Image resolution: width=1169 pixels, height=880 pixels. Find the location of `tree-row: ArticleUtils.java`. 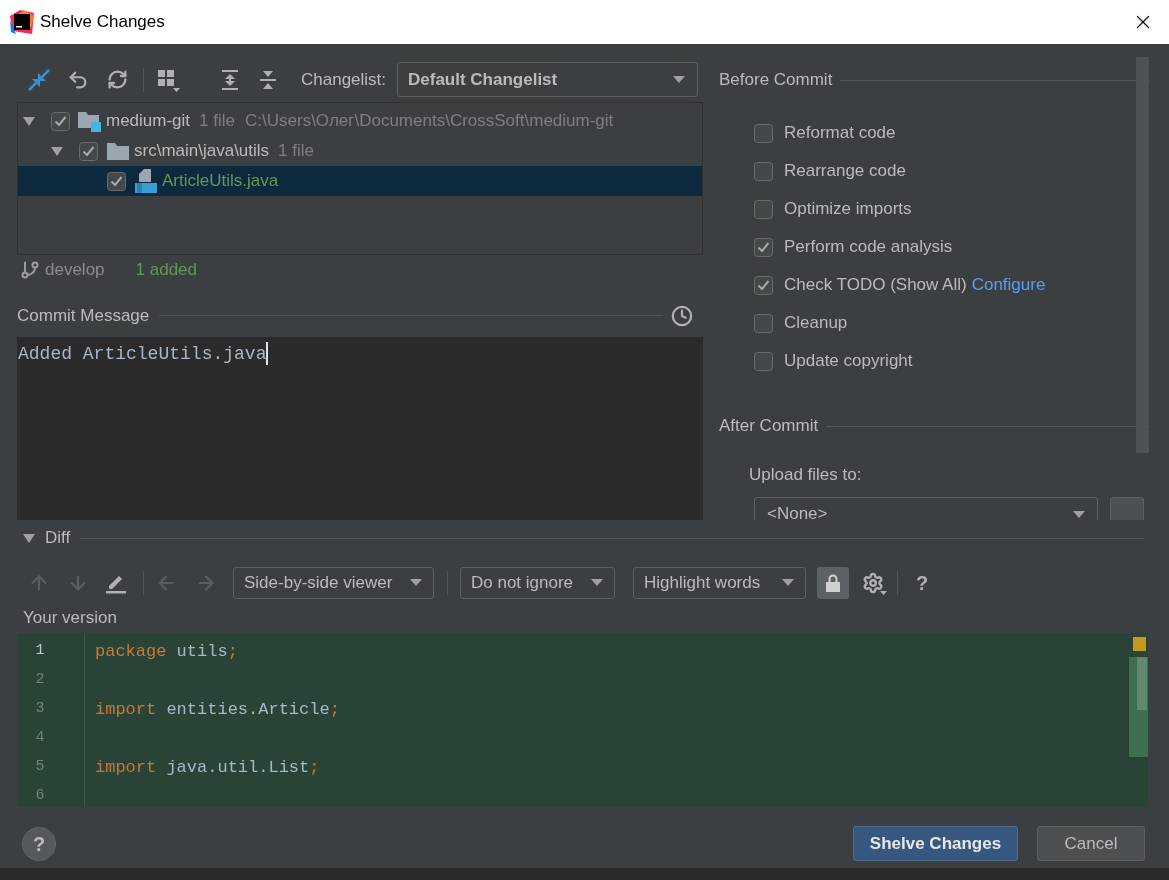

tree-row: ArticleUtils.java is located at coordinates (360, 181).